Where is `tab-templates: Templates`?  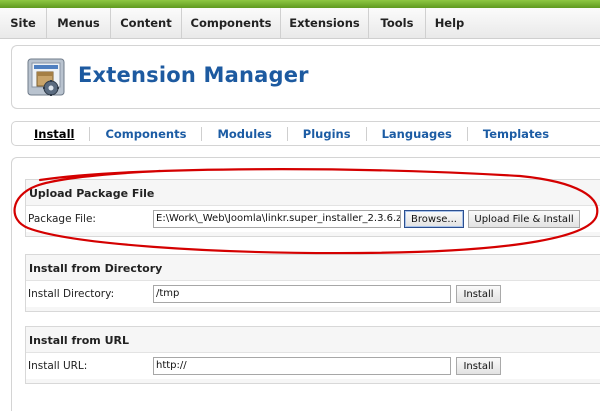
tab-templates: Templates is located at coordinates (515, 133).